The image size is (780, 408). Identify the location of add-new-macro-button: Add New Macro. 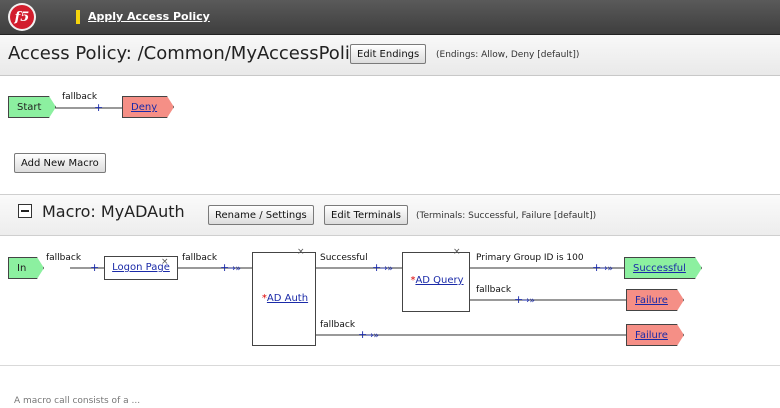
(60, 163).